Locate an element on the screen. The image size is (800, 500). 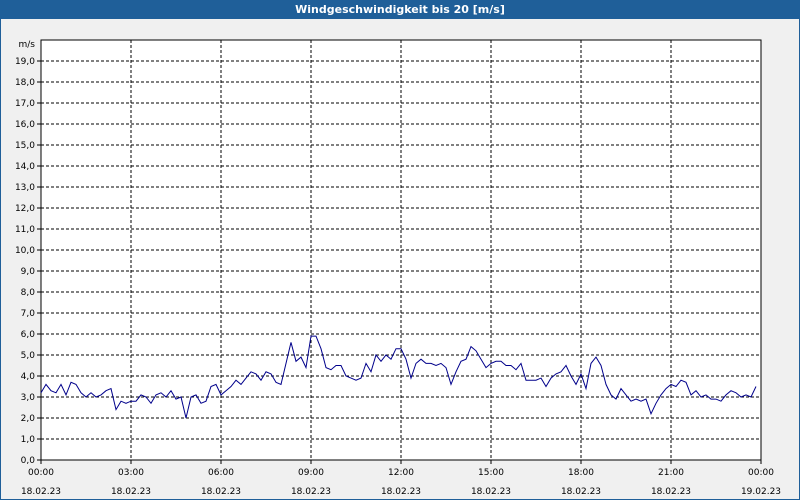
chart-title: Windgeschwindigkeit bis 20 [m/s] is located at coordinates (400, 10).